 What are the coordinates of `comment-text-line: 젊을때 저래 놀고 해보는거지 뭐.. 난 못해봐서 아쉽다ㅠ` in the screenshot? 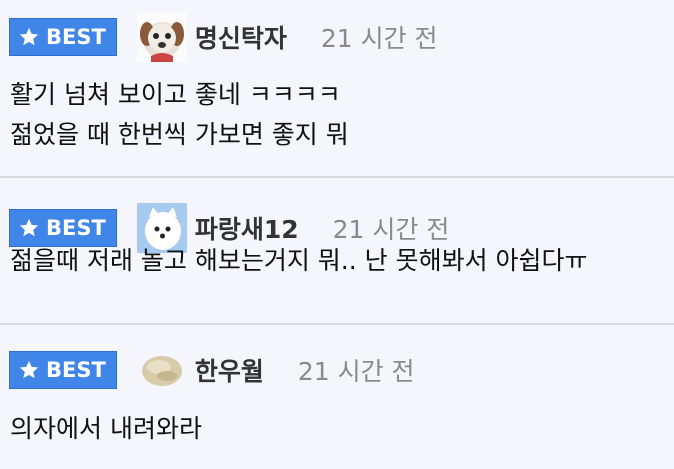 It's located at (299, 260).